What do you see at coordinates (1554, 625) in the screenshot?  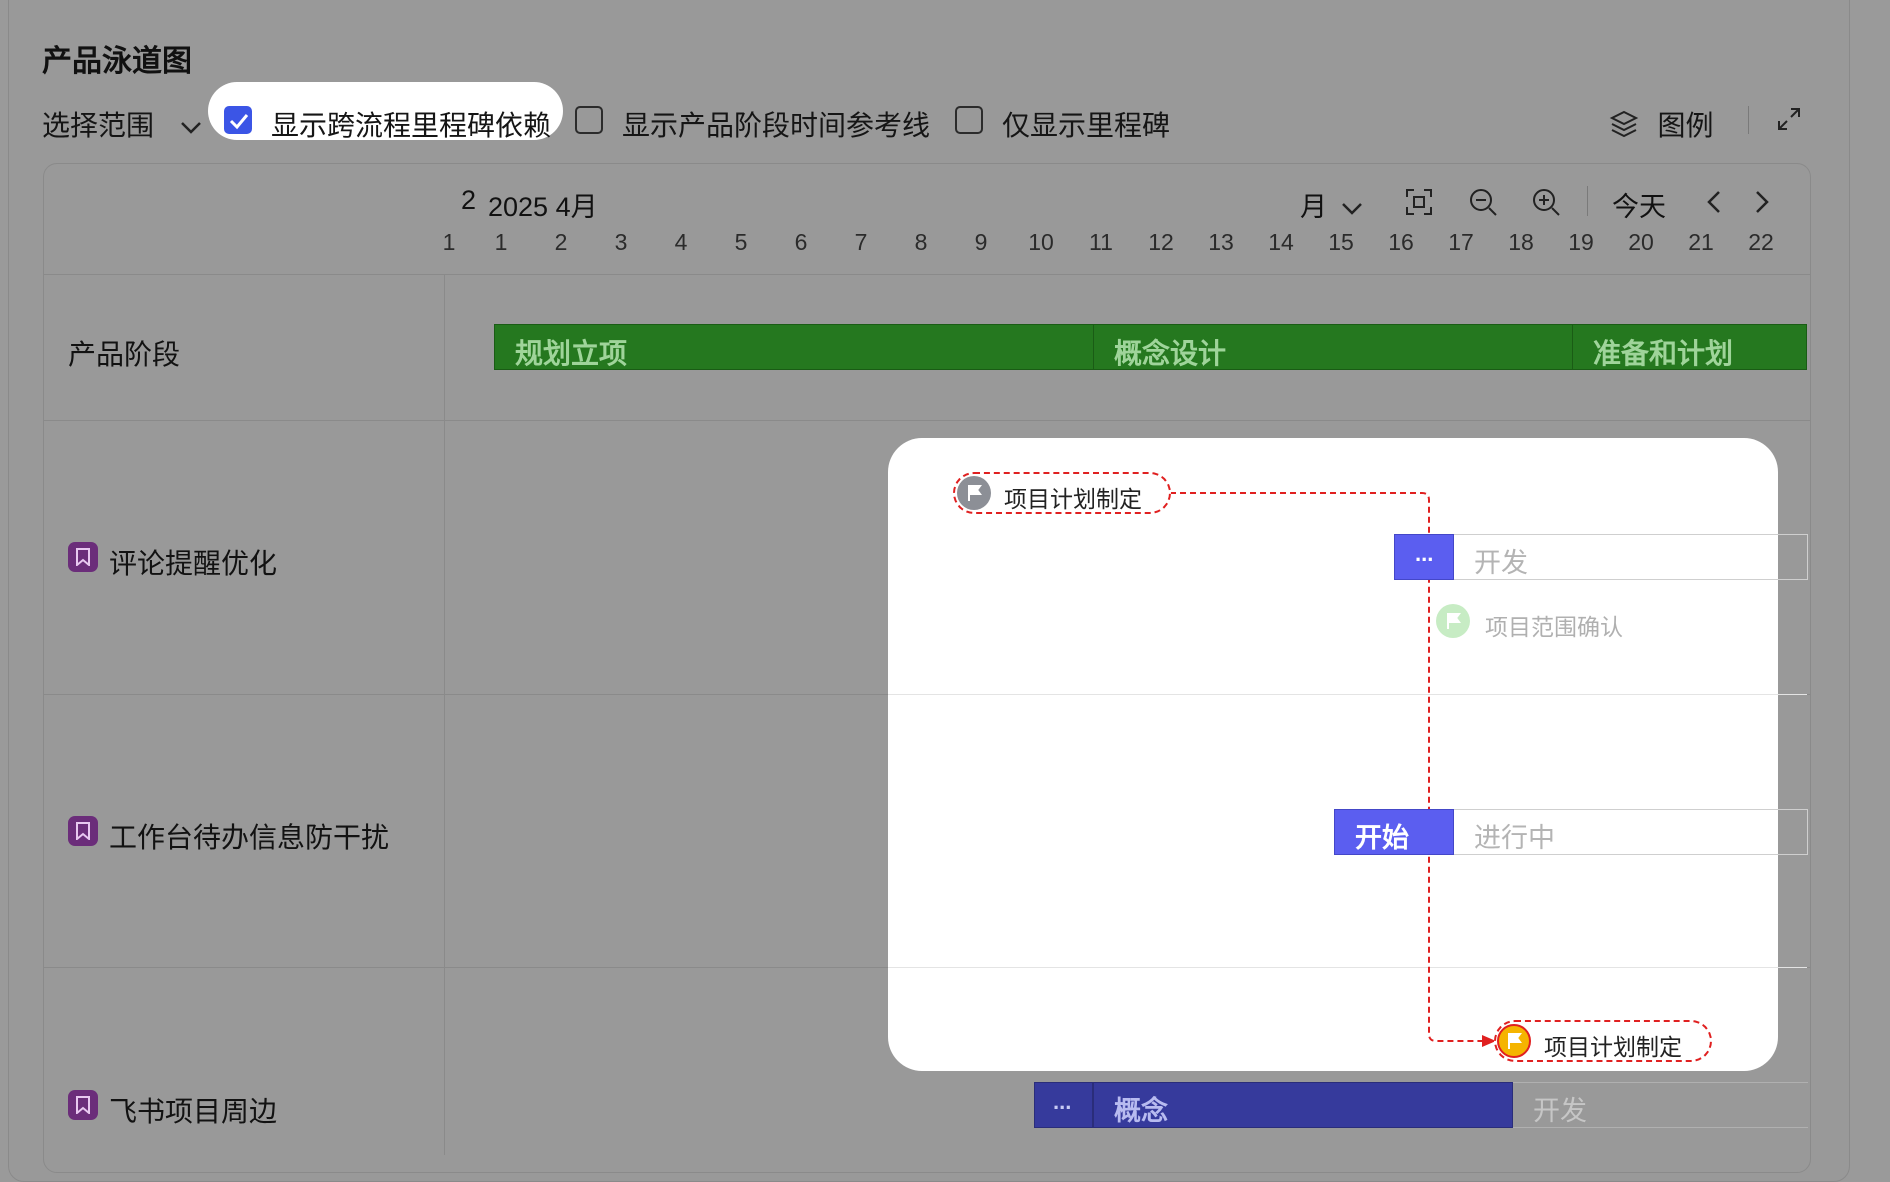 I see `milestone-faded-label: 项目范围确认` at bounding box center [1554, 625].